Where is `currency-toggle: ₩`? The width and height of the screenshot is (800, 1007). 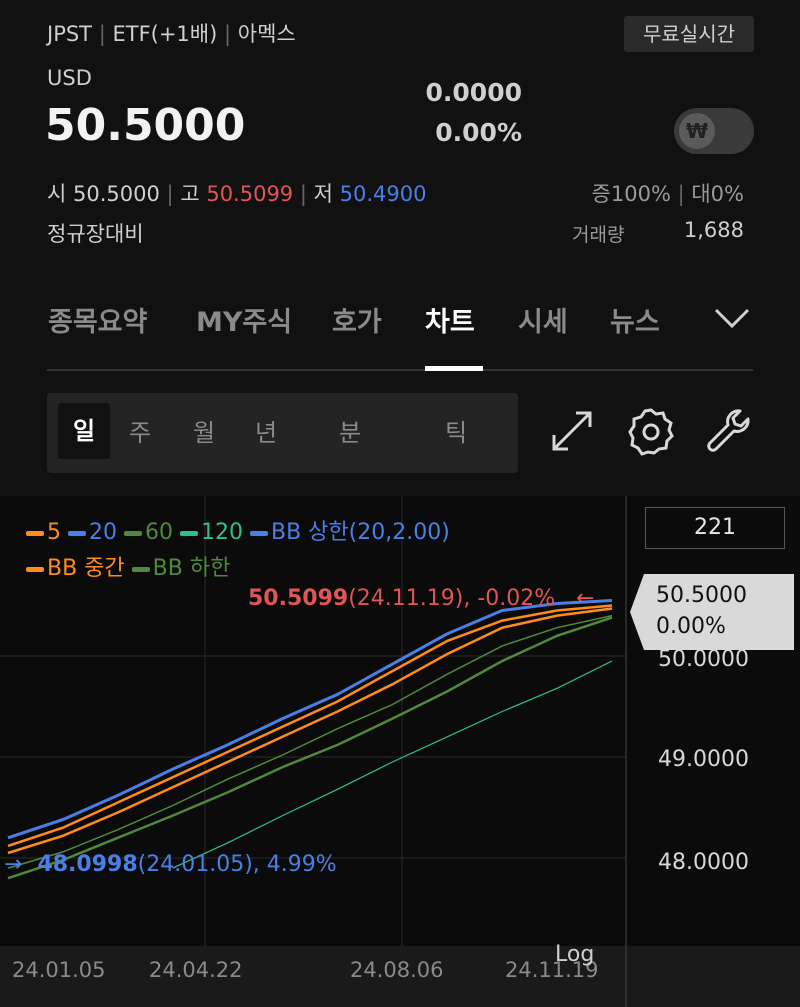 currency-toggle: ₩ is located at coordinates (714, 131).